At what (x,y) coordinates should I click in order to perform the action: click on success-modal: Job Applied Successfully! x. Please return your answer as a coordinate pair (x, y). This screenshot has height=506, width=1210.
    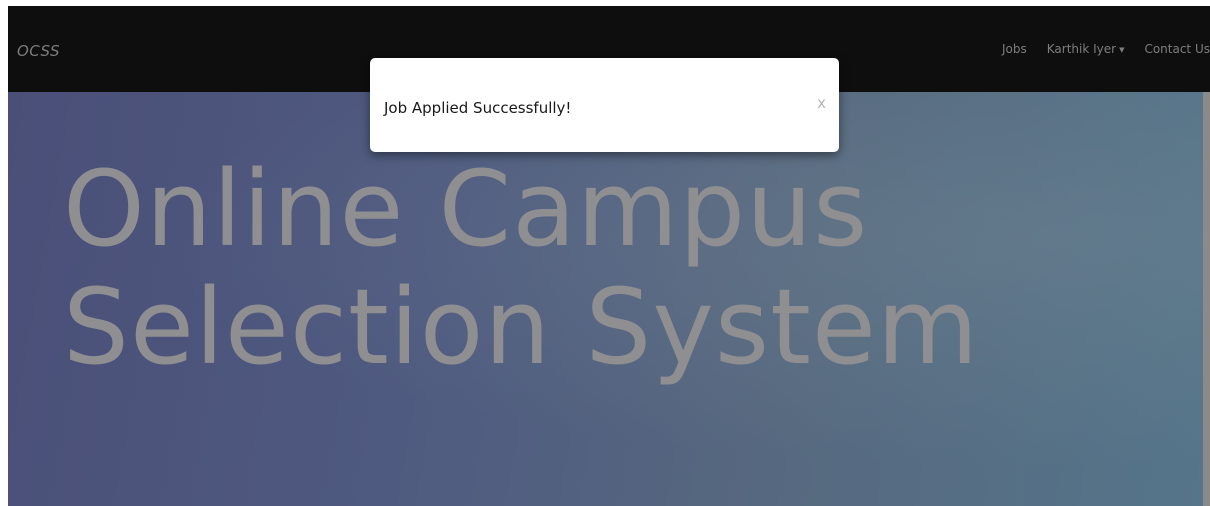
    Looking at the image, I should click on (604, 105).